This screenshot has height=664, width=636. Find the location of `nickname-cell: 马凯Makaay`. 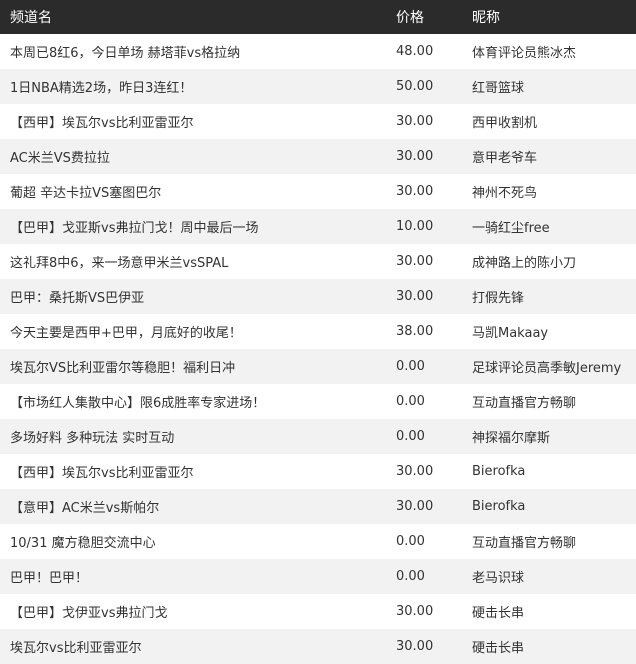

nickname-cell: 马凯Makaay is located at coordinates (510, 333).